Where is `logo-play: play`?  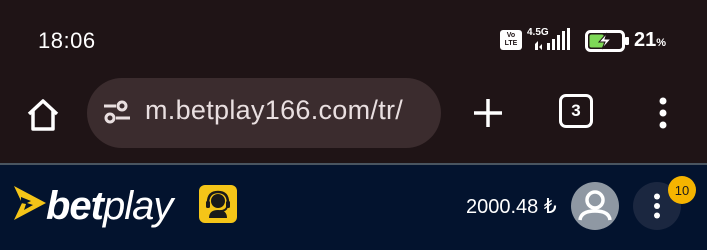
logo-play: play is located at coordinates (138, 206).